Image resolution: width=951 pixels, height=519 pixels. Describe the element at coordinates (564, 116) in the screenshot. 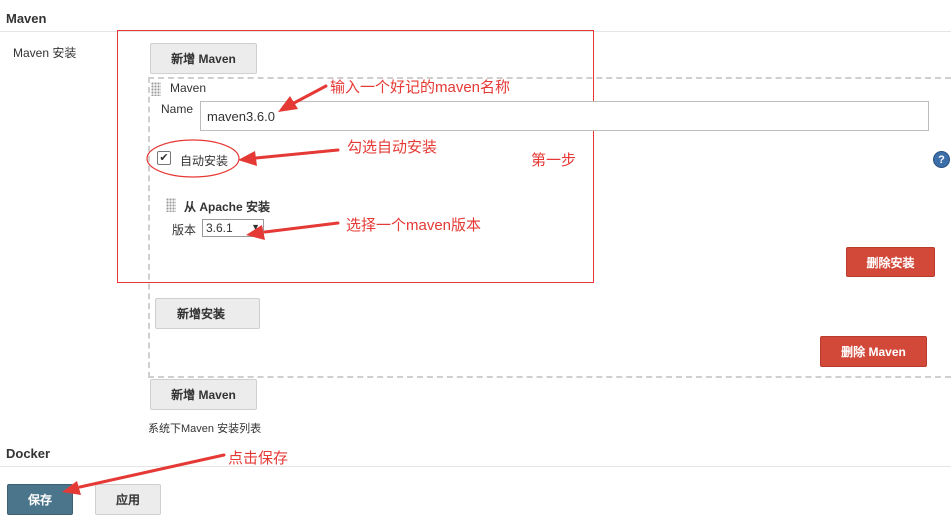

I see `maven-name-input` at that location.